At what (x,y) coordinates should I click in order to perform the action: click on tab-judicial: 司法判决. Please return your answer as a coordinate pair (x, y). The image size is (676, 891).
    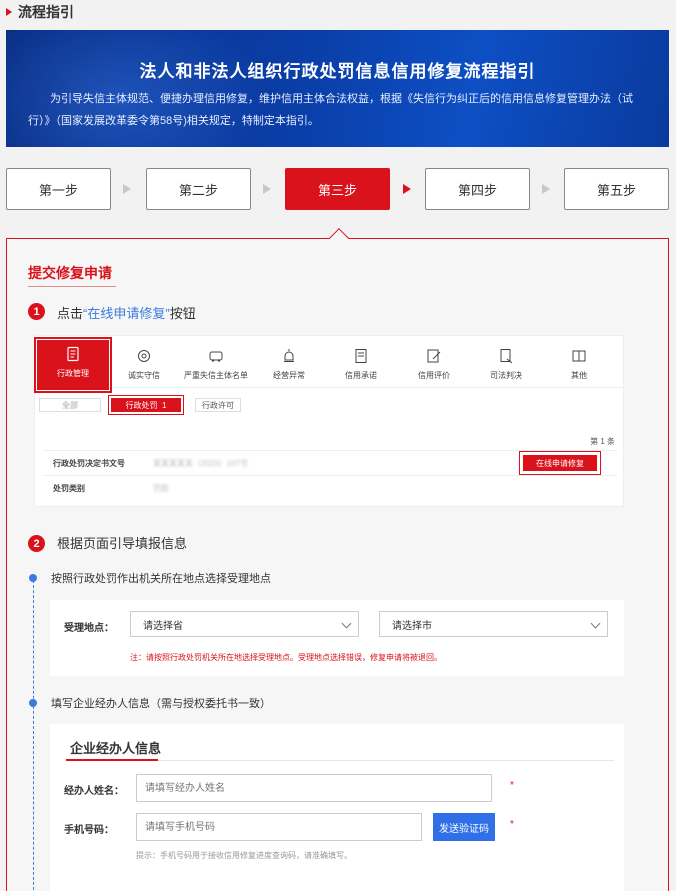
    Looking at the image, I should click on (506, 365).